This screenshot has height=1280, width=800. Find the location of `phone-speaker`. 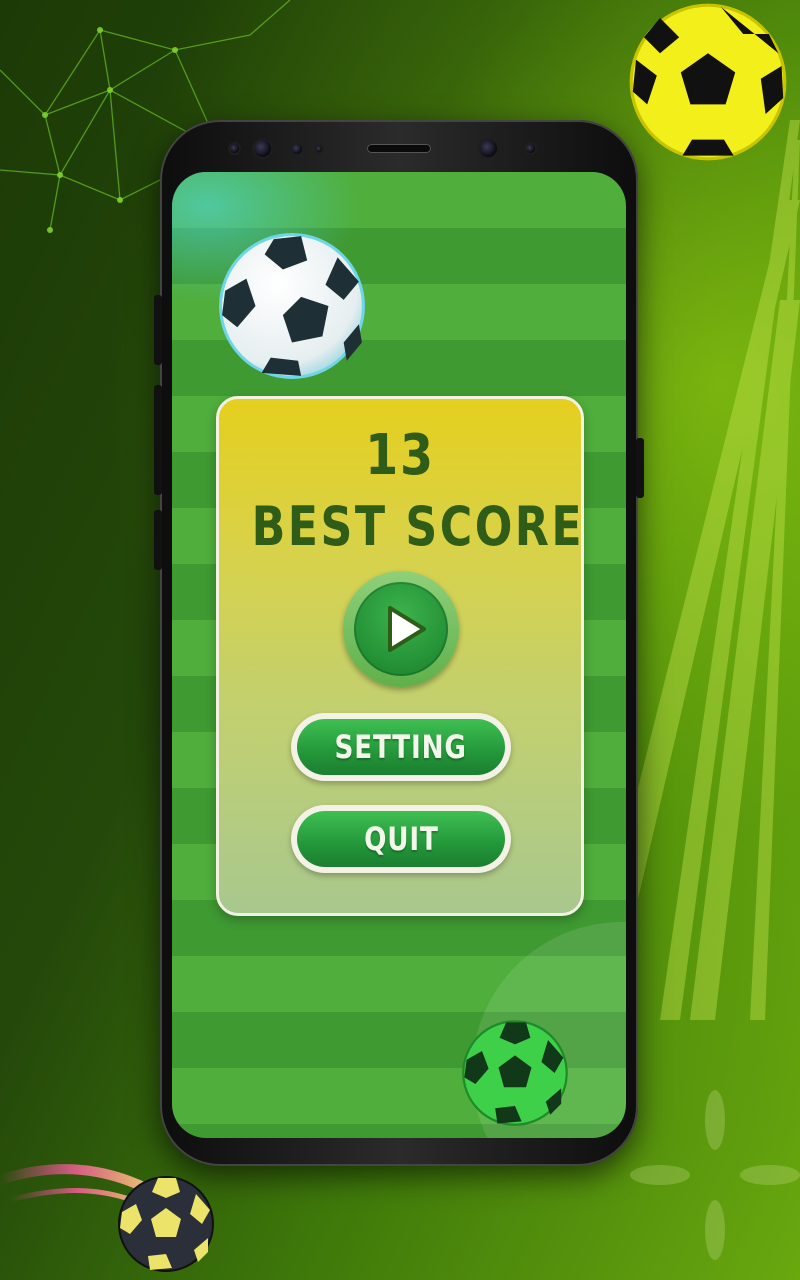

phone-speaker is located at coordinates (399, 148).